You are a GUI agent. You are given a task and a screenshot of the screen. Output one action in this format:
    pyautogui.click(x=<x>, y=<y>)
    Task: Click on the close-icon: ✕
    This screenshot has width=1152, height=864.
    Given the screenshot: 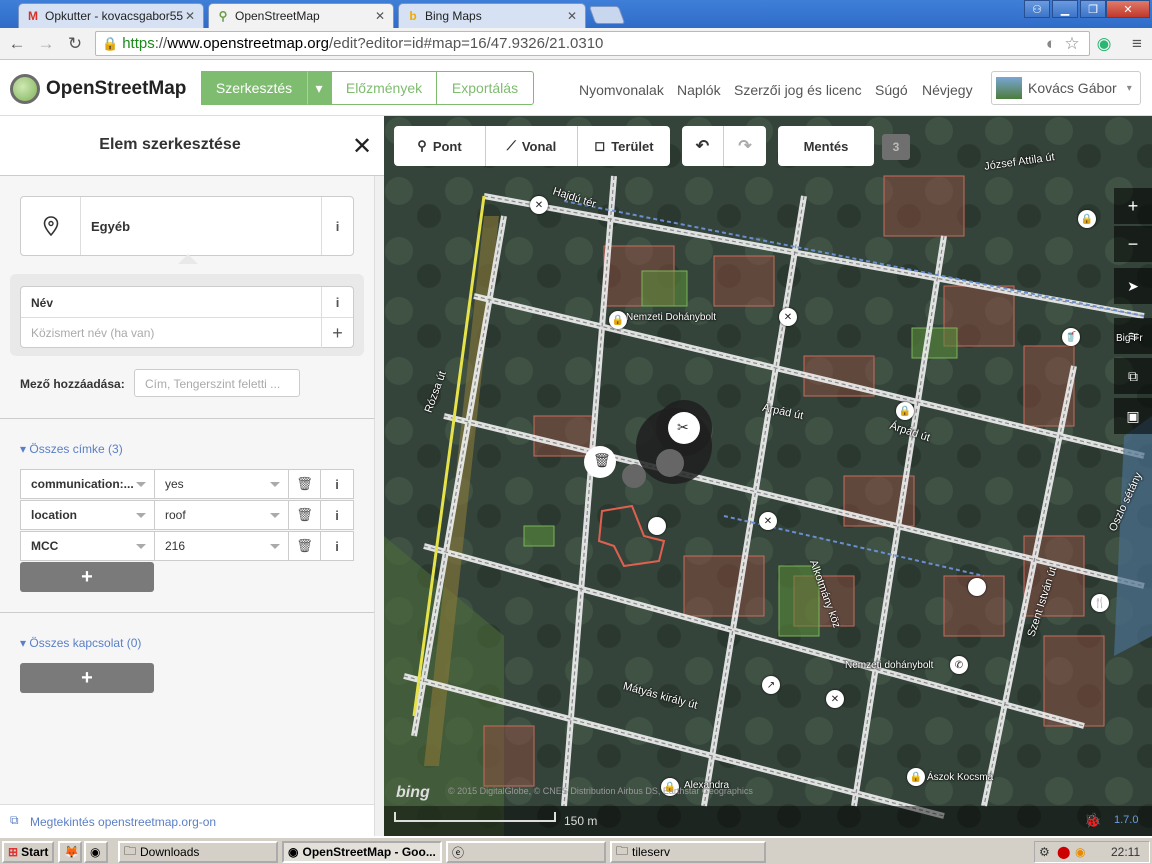 What is the action you would take?
    pyautogui.click(x=362, y=146)
    